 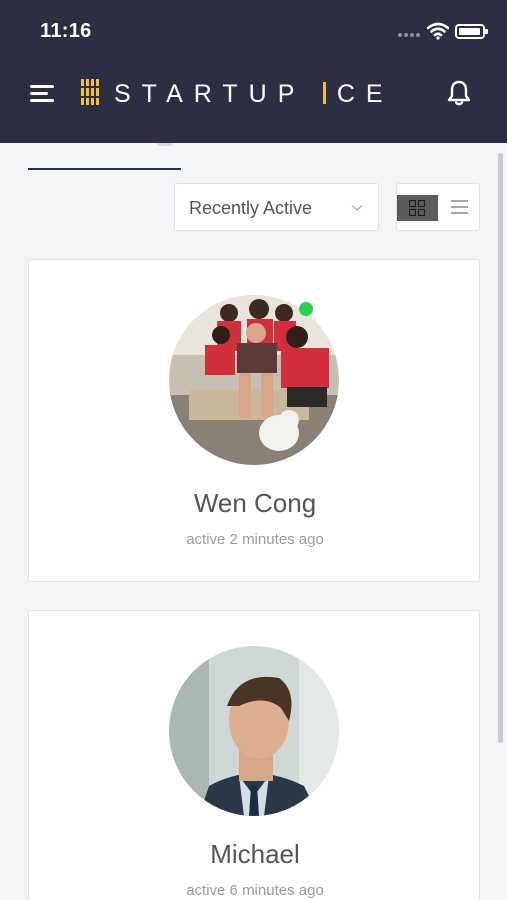 I want to click on startup-ice-logo-icon, so click(x=90, y=92).